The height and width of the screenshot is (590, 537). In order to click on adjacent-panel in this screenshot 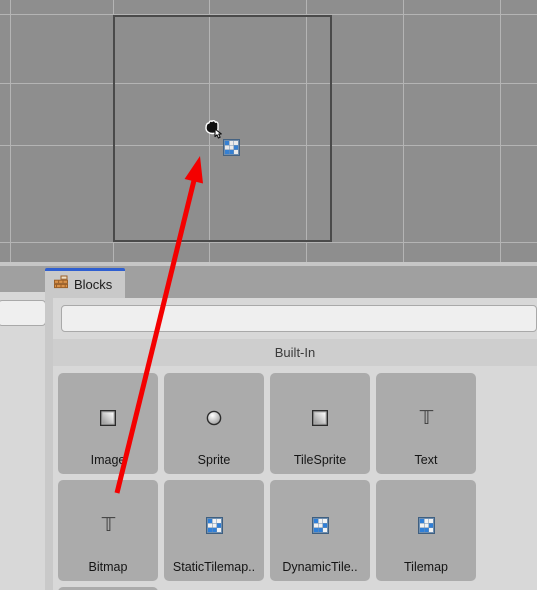, I will do `click(23, 441)`.